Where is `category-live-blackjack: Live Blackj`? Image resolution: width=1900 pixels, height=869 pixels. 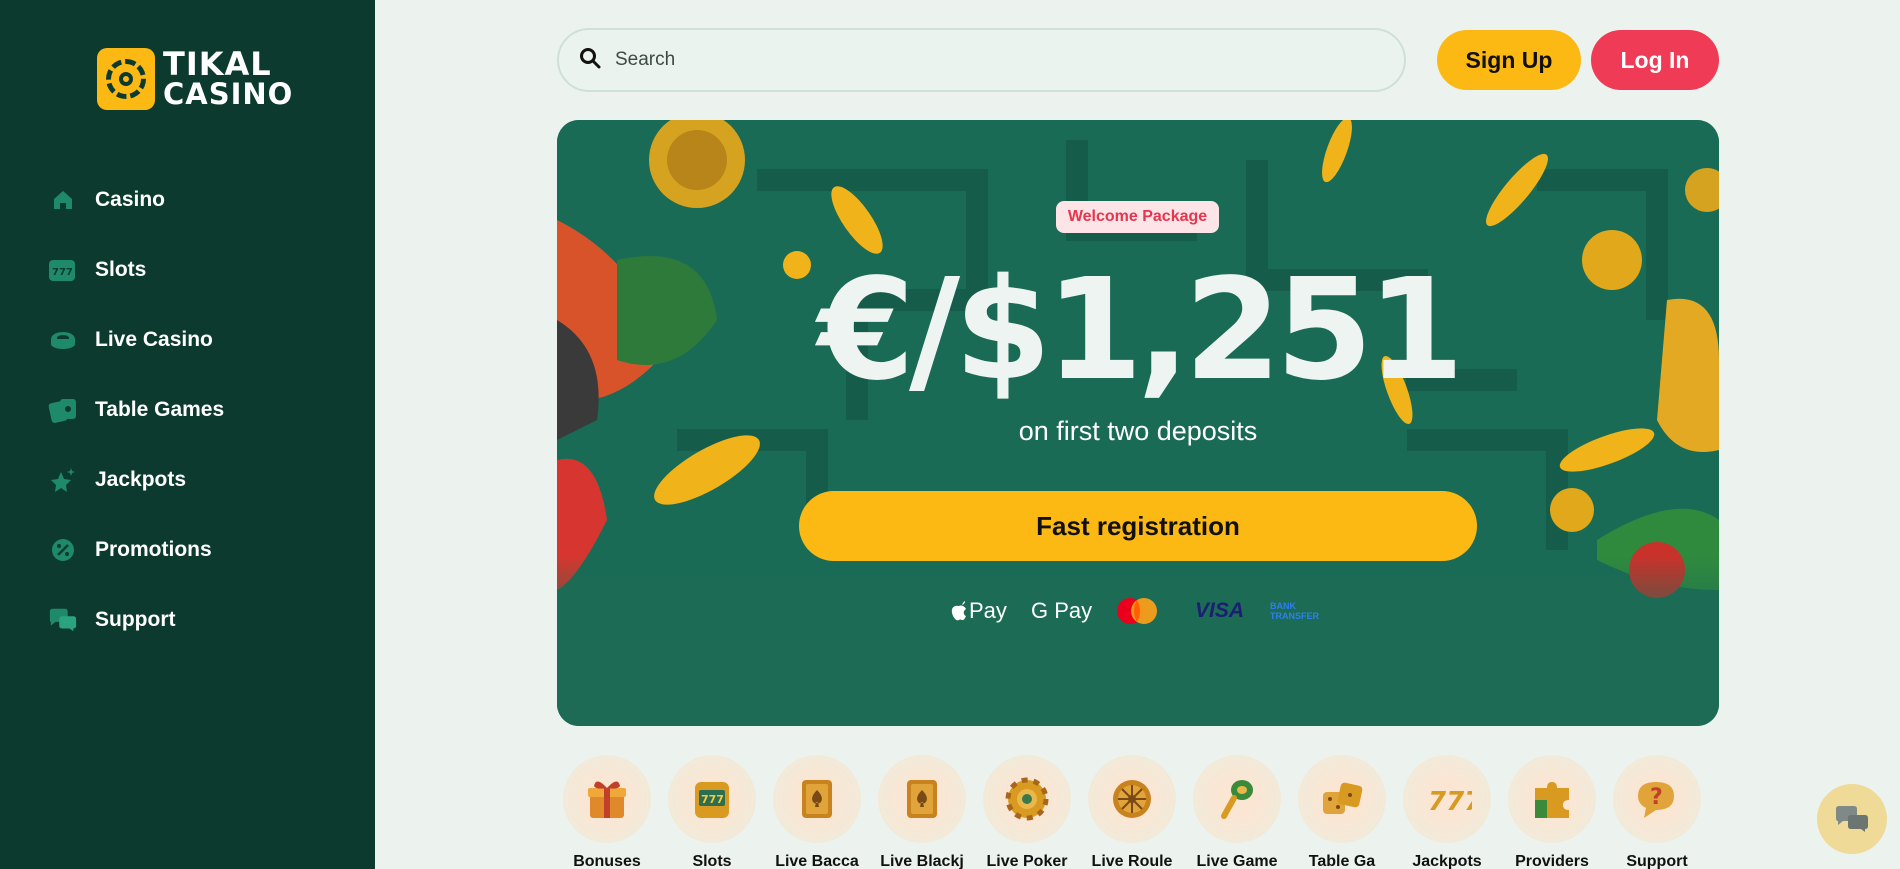
category-live-blackjack: Live Blackj is located at coordinates (922, 812).